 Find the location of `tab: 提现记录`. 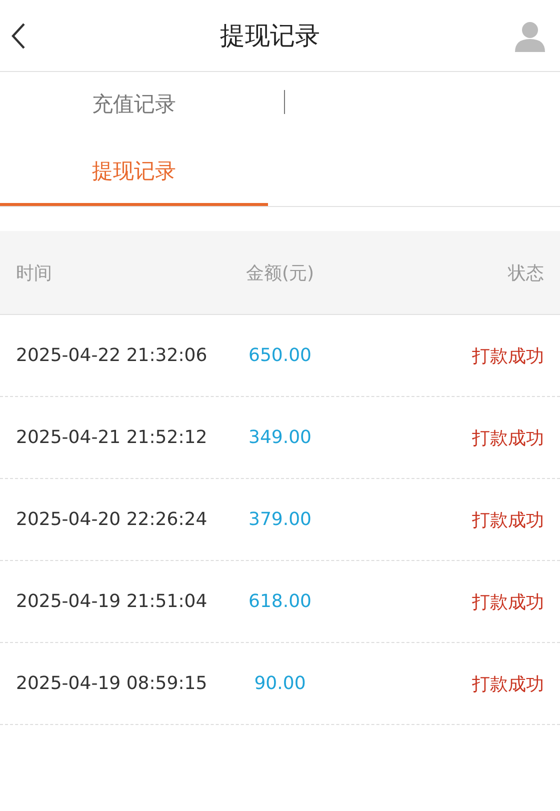

tab: 提现记录 is located at coordinates (134, 172).